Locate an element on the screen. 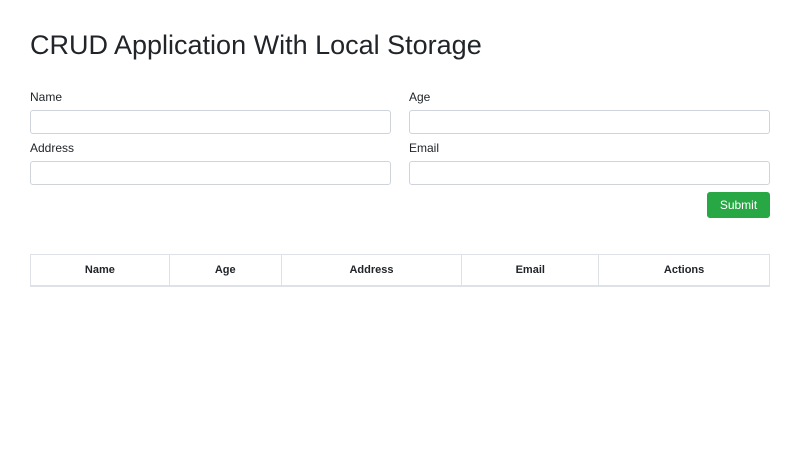 Image resolution: width=800 pixels, height=450 pixels. column-header-address: Address is located at coordinates (371, 270).